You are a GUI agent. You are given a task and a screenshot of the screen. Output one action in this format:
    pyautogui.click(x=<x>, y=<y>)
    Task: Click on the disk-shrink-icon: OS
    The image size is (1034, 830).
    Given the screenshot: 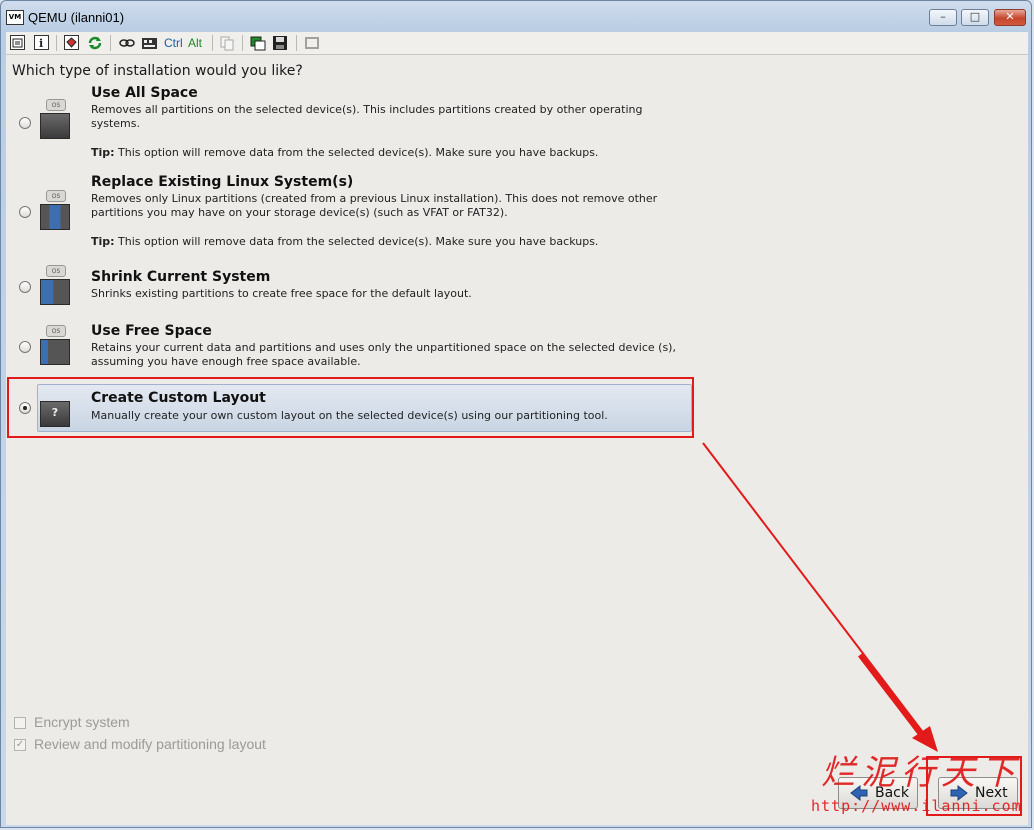 What is the action you would take?
    pyautogui.click(x=56, y=287)
    